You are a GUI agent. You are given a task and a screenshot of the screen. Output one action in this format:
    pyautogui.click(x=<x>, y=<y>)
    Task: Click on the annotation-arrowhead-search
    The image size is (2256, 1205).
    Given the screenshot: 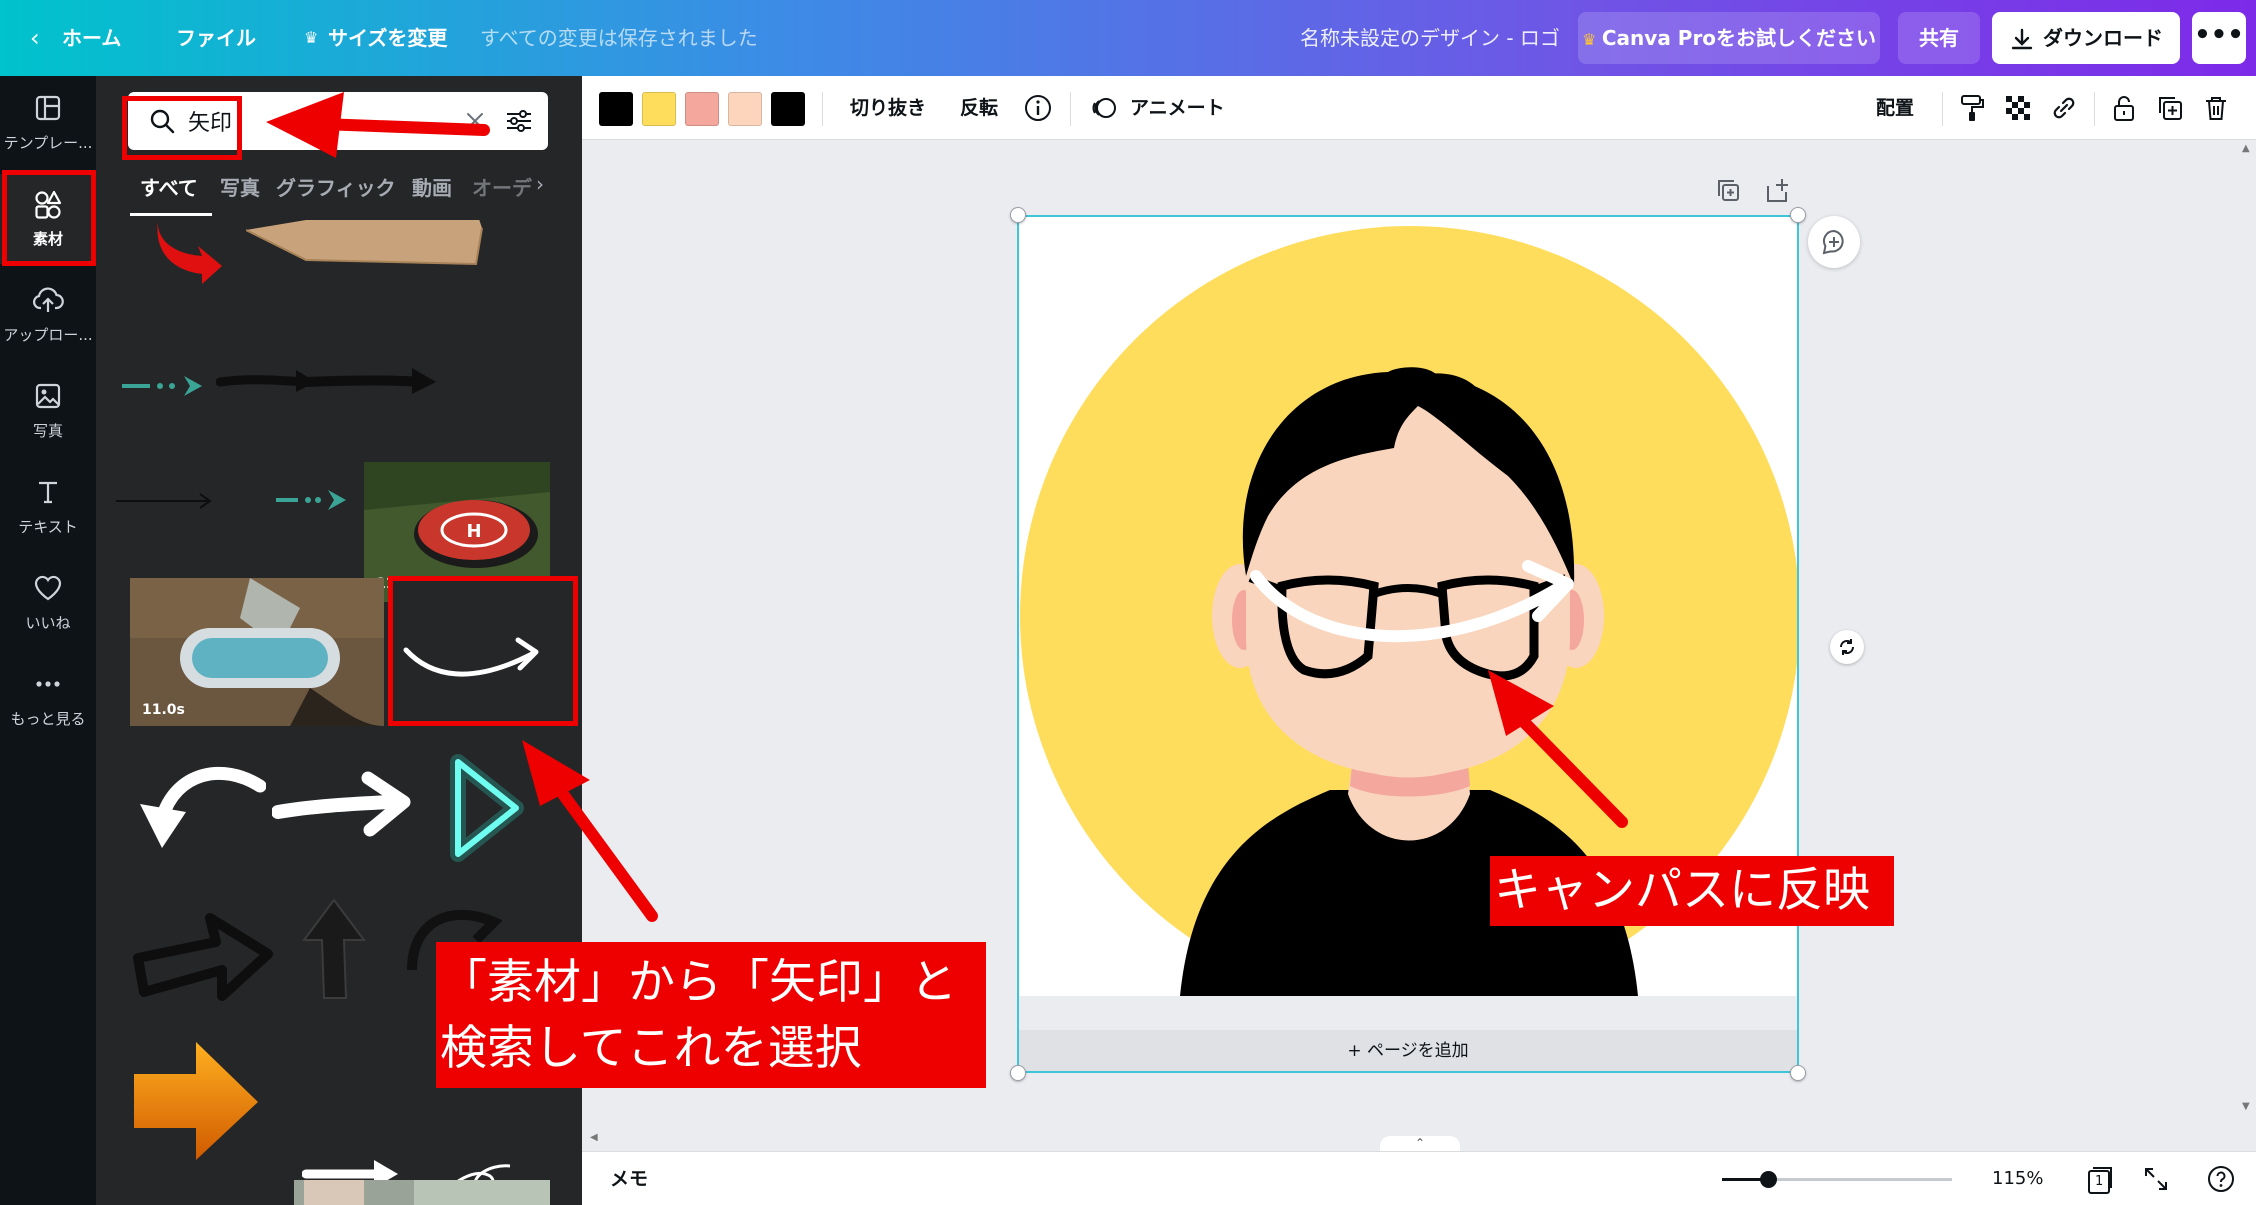 What is the action you would take?
    pyautogui.click(x=305, y=125)
    